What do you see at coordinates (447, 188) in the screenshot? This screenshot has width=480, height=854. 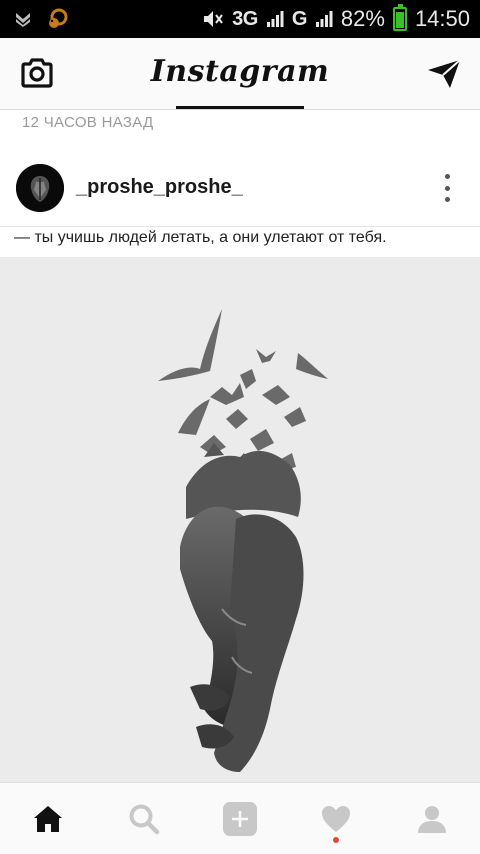 I see `more-options-icon` at bounding box center [447, 188].